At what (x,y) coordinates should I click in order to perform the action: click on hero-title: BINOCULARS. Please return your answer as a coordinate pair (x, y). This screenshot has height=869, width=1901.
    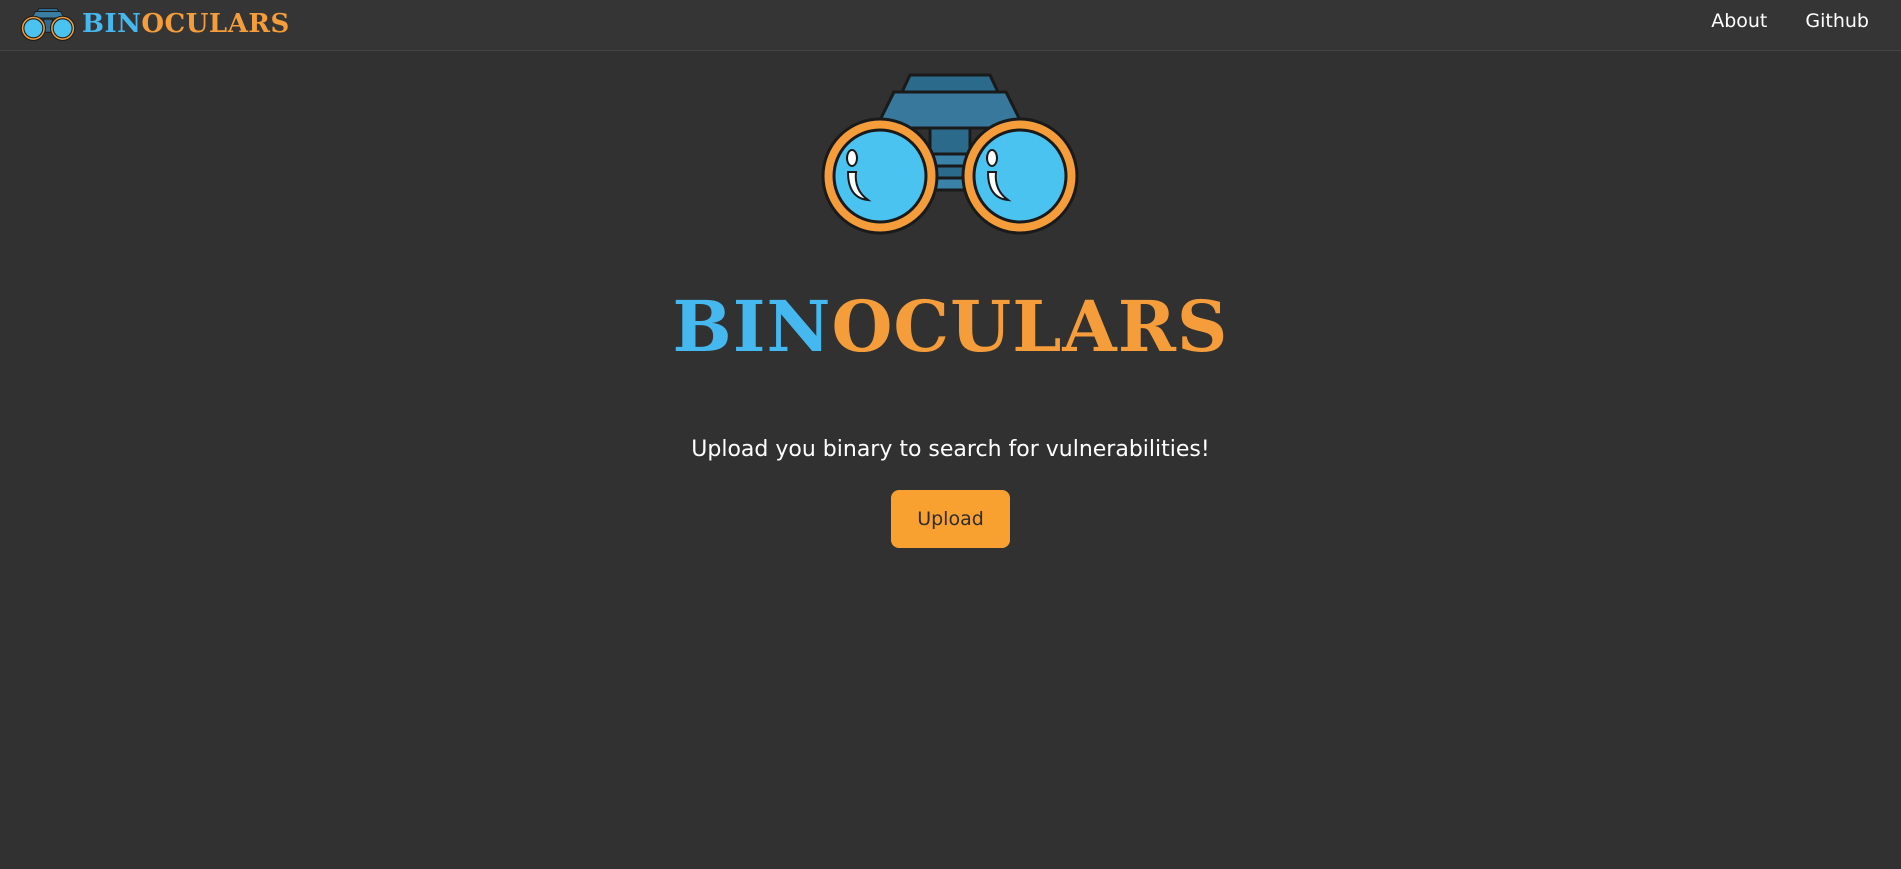
    Looking at the image, I should click on (950, 327).